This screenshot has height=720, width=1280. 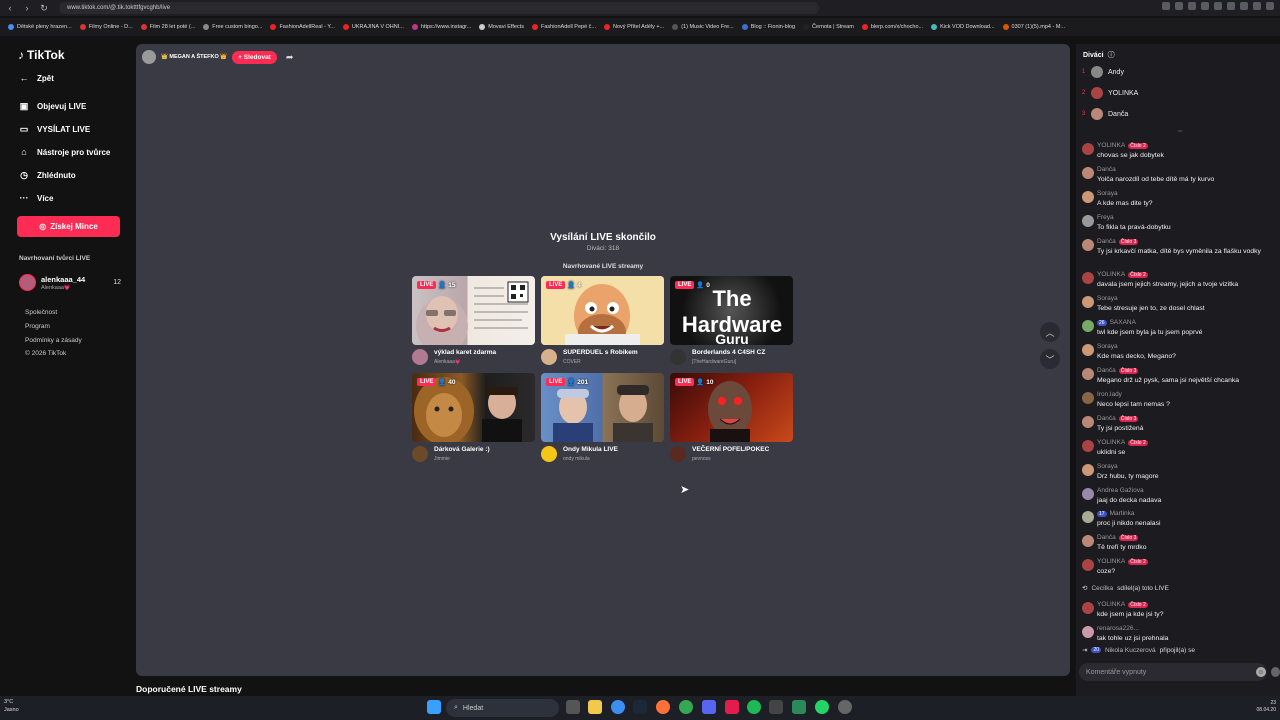 What do you see at coordinates (447, 285) in the screenshot?
I see `viewer-count: 👤 15` at bounding box center [447, 285].